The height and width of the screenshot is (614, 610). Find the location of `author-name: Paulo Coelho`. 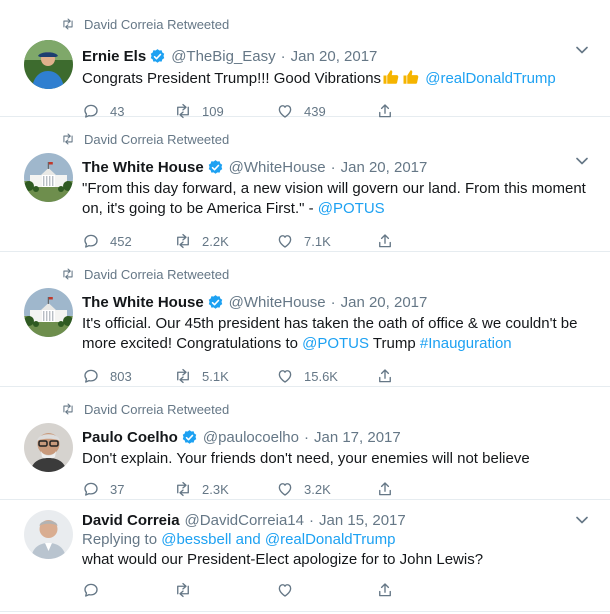

author-name: Paulo Coelho is located at coordinates (130, 437).